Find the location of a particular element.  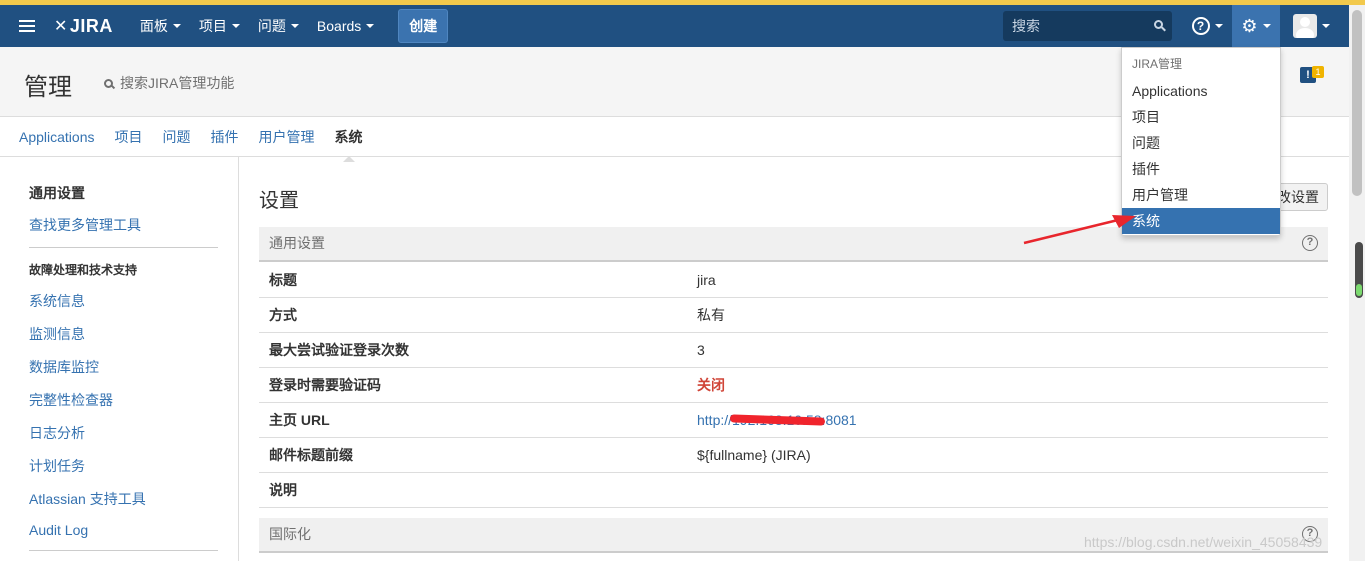

setting-value: jira is located at coordinates (706, 280).